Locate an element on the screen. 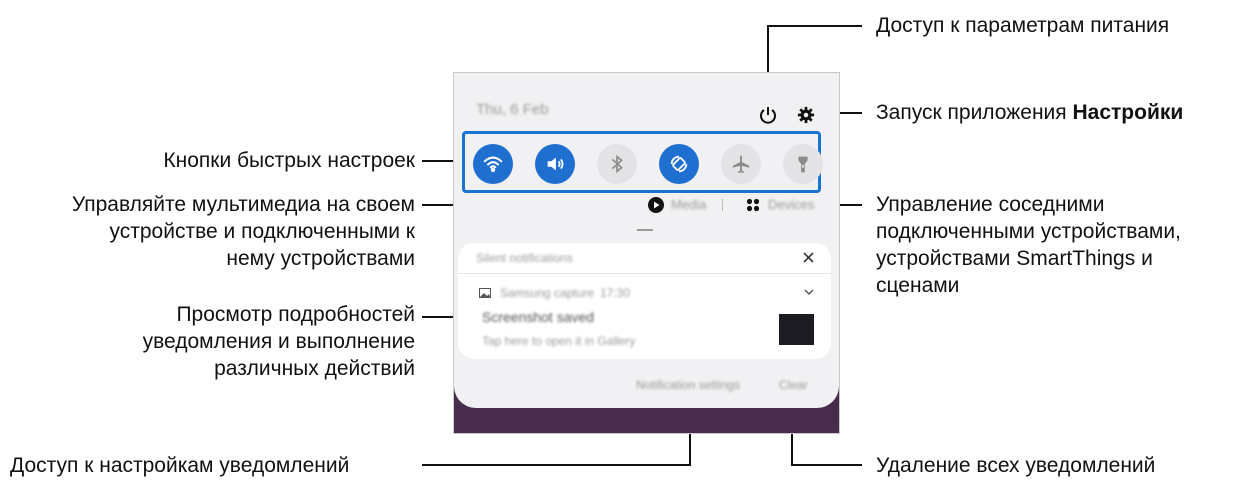 This screenshot has height=485, width=1249. gear-icon is located at coordinates (806, 115).